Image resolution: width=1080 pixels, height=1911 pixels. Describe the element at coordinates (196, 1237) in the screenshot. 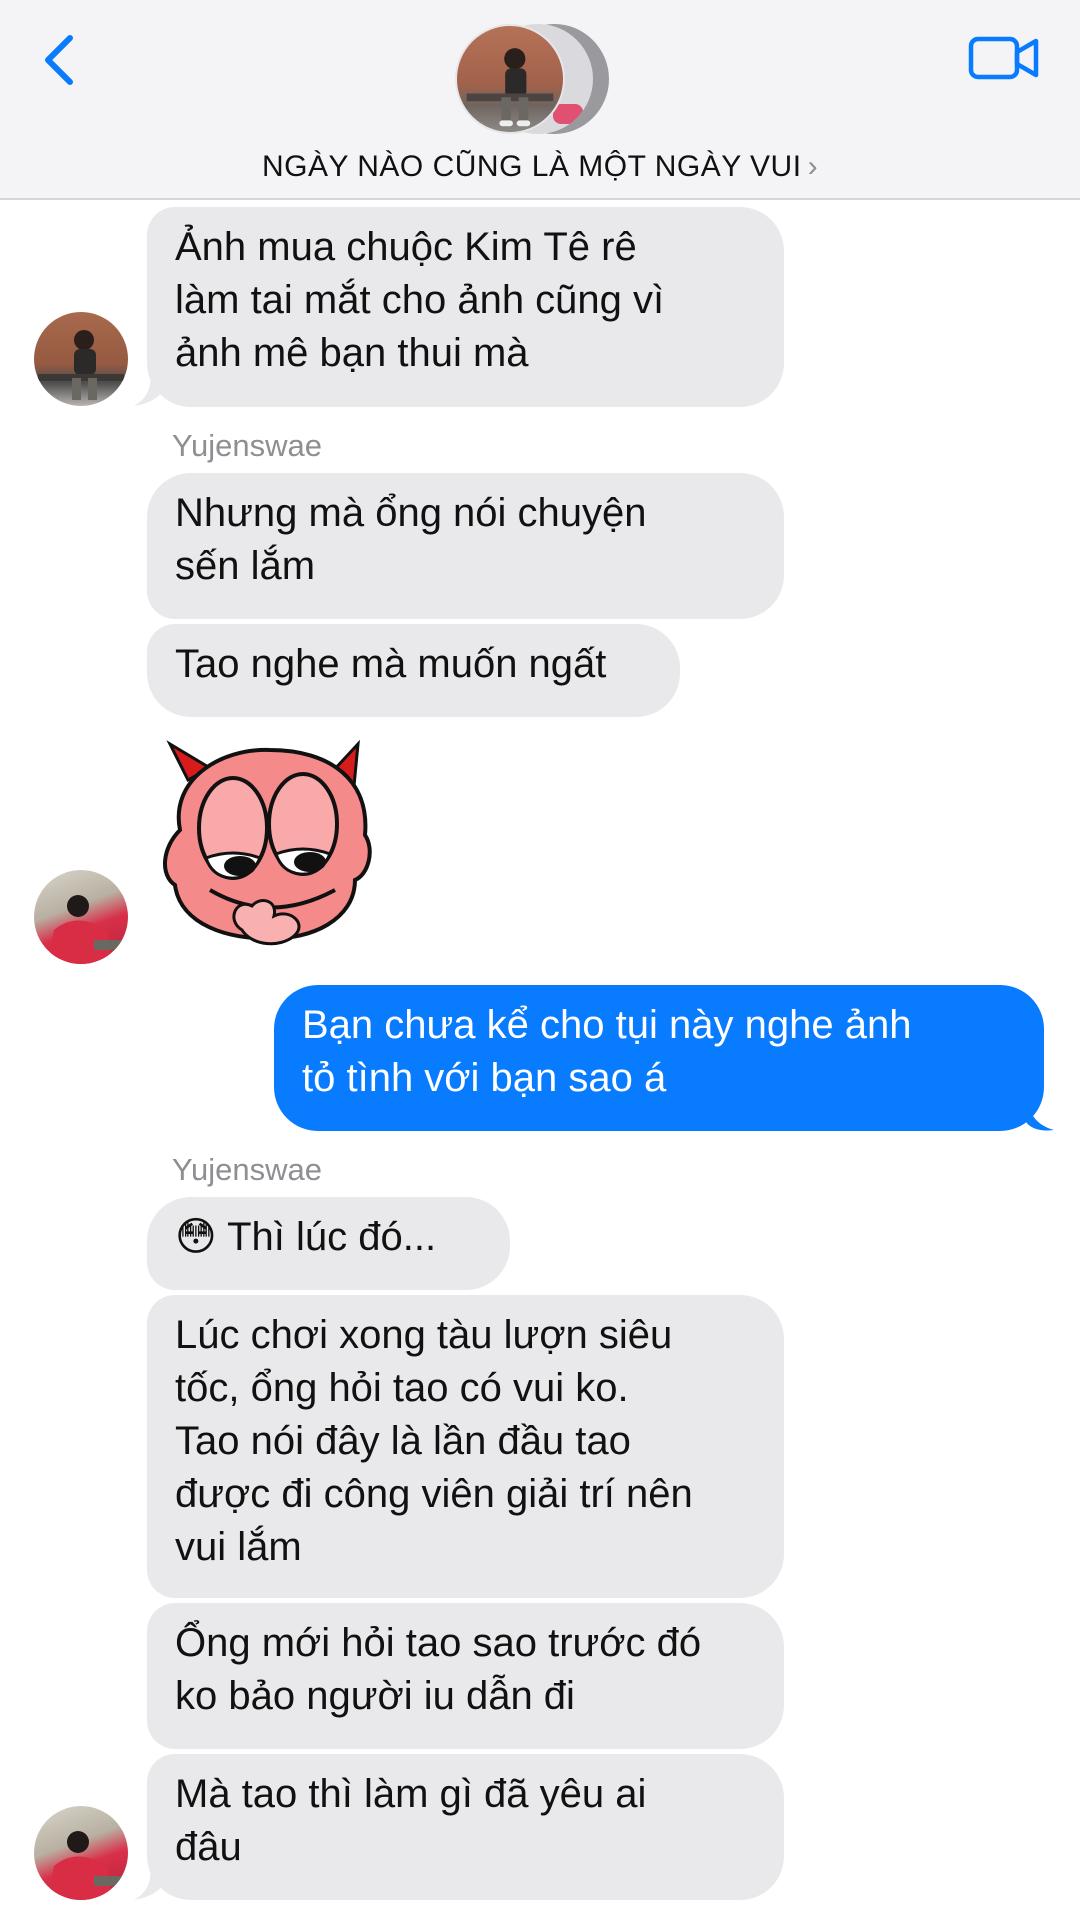

I see `flushed-face-emoji: 😳` at that location.